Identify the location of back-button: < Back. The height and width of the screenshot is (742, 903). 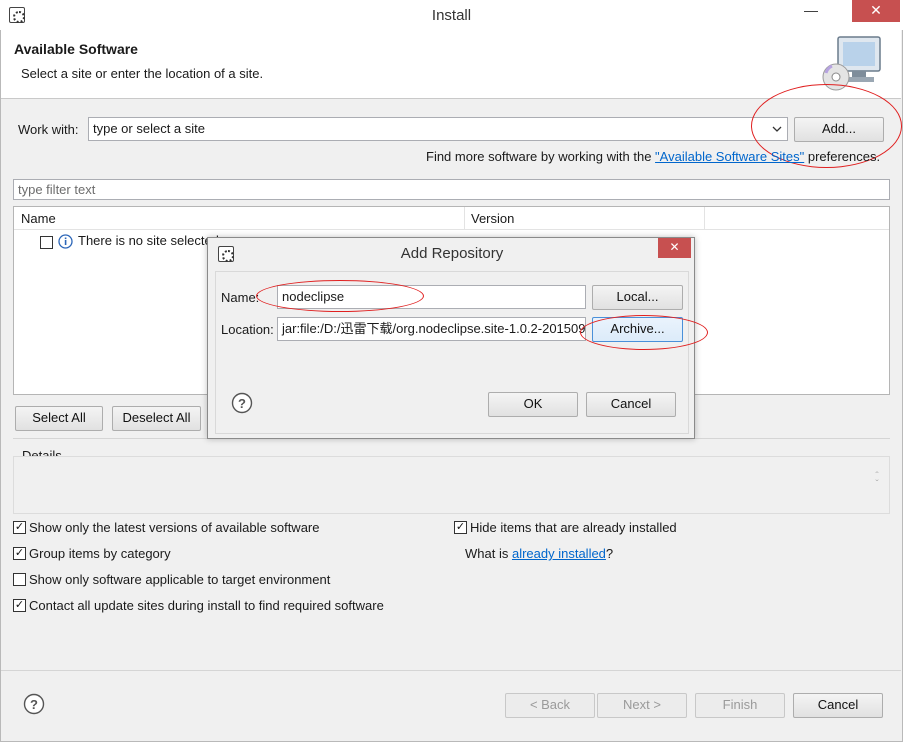
(550, 705).